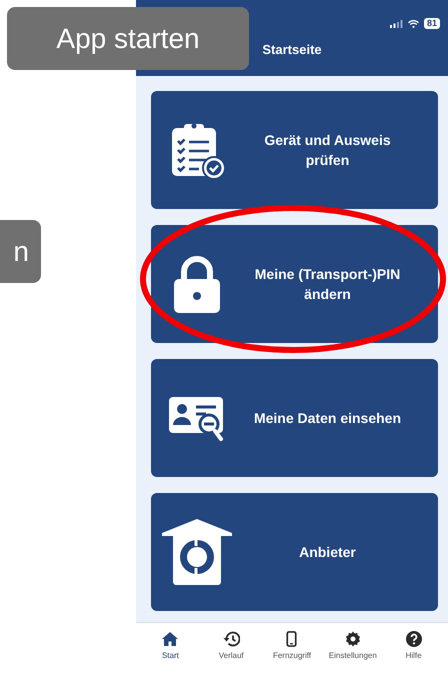 The height and width of the screenshot is (677, 448). Describe the element at coordinates (294, 418) in the screenshot. I see `menu-card: Meine Daten einsehen` at that location.